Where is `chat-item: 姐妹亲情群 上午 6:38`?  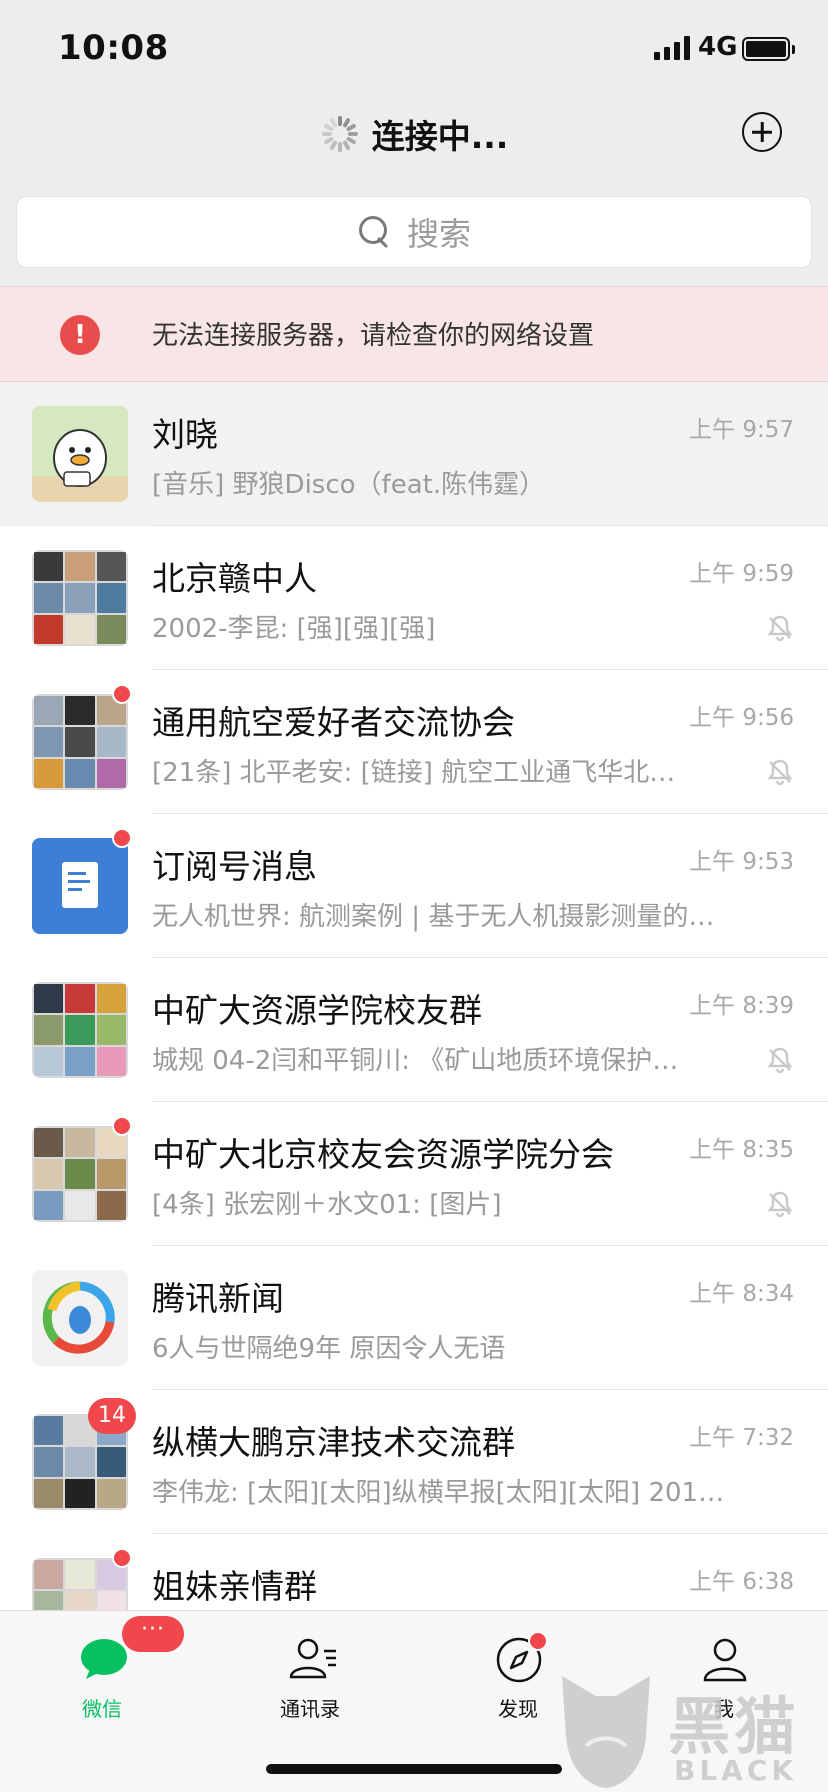
chat-item: 姐妹亲情群 上午 6:38 is located at coordinates (414, 1572).